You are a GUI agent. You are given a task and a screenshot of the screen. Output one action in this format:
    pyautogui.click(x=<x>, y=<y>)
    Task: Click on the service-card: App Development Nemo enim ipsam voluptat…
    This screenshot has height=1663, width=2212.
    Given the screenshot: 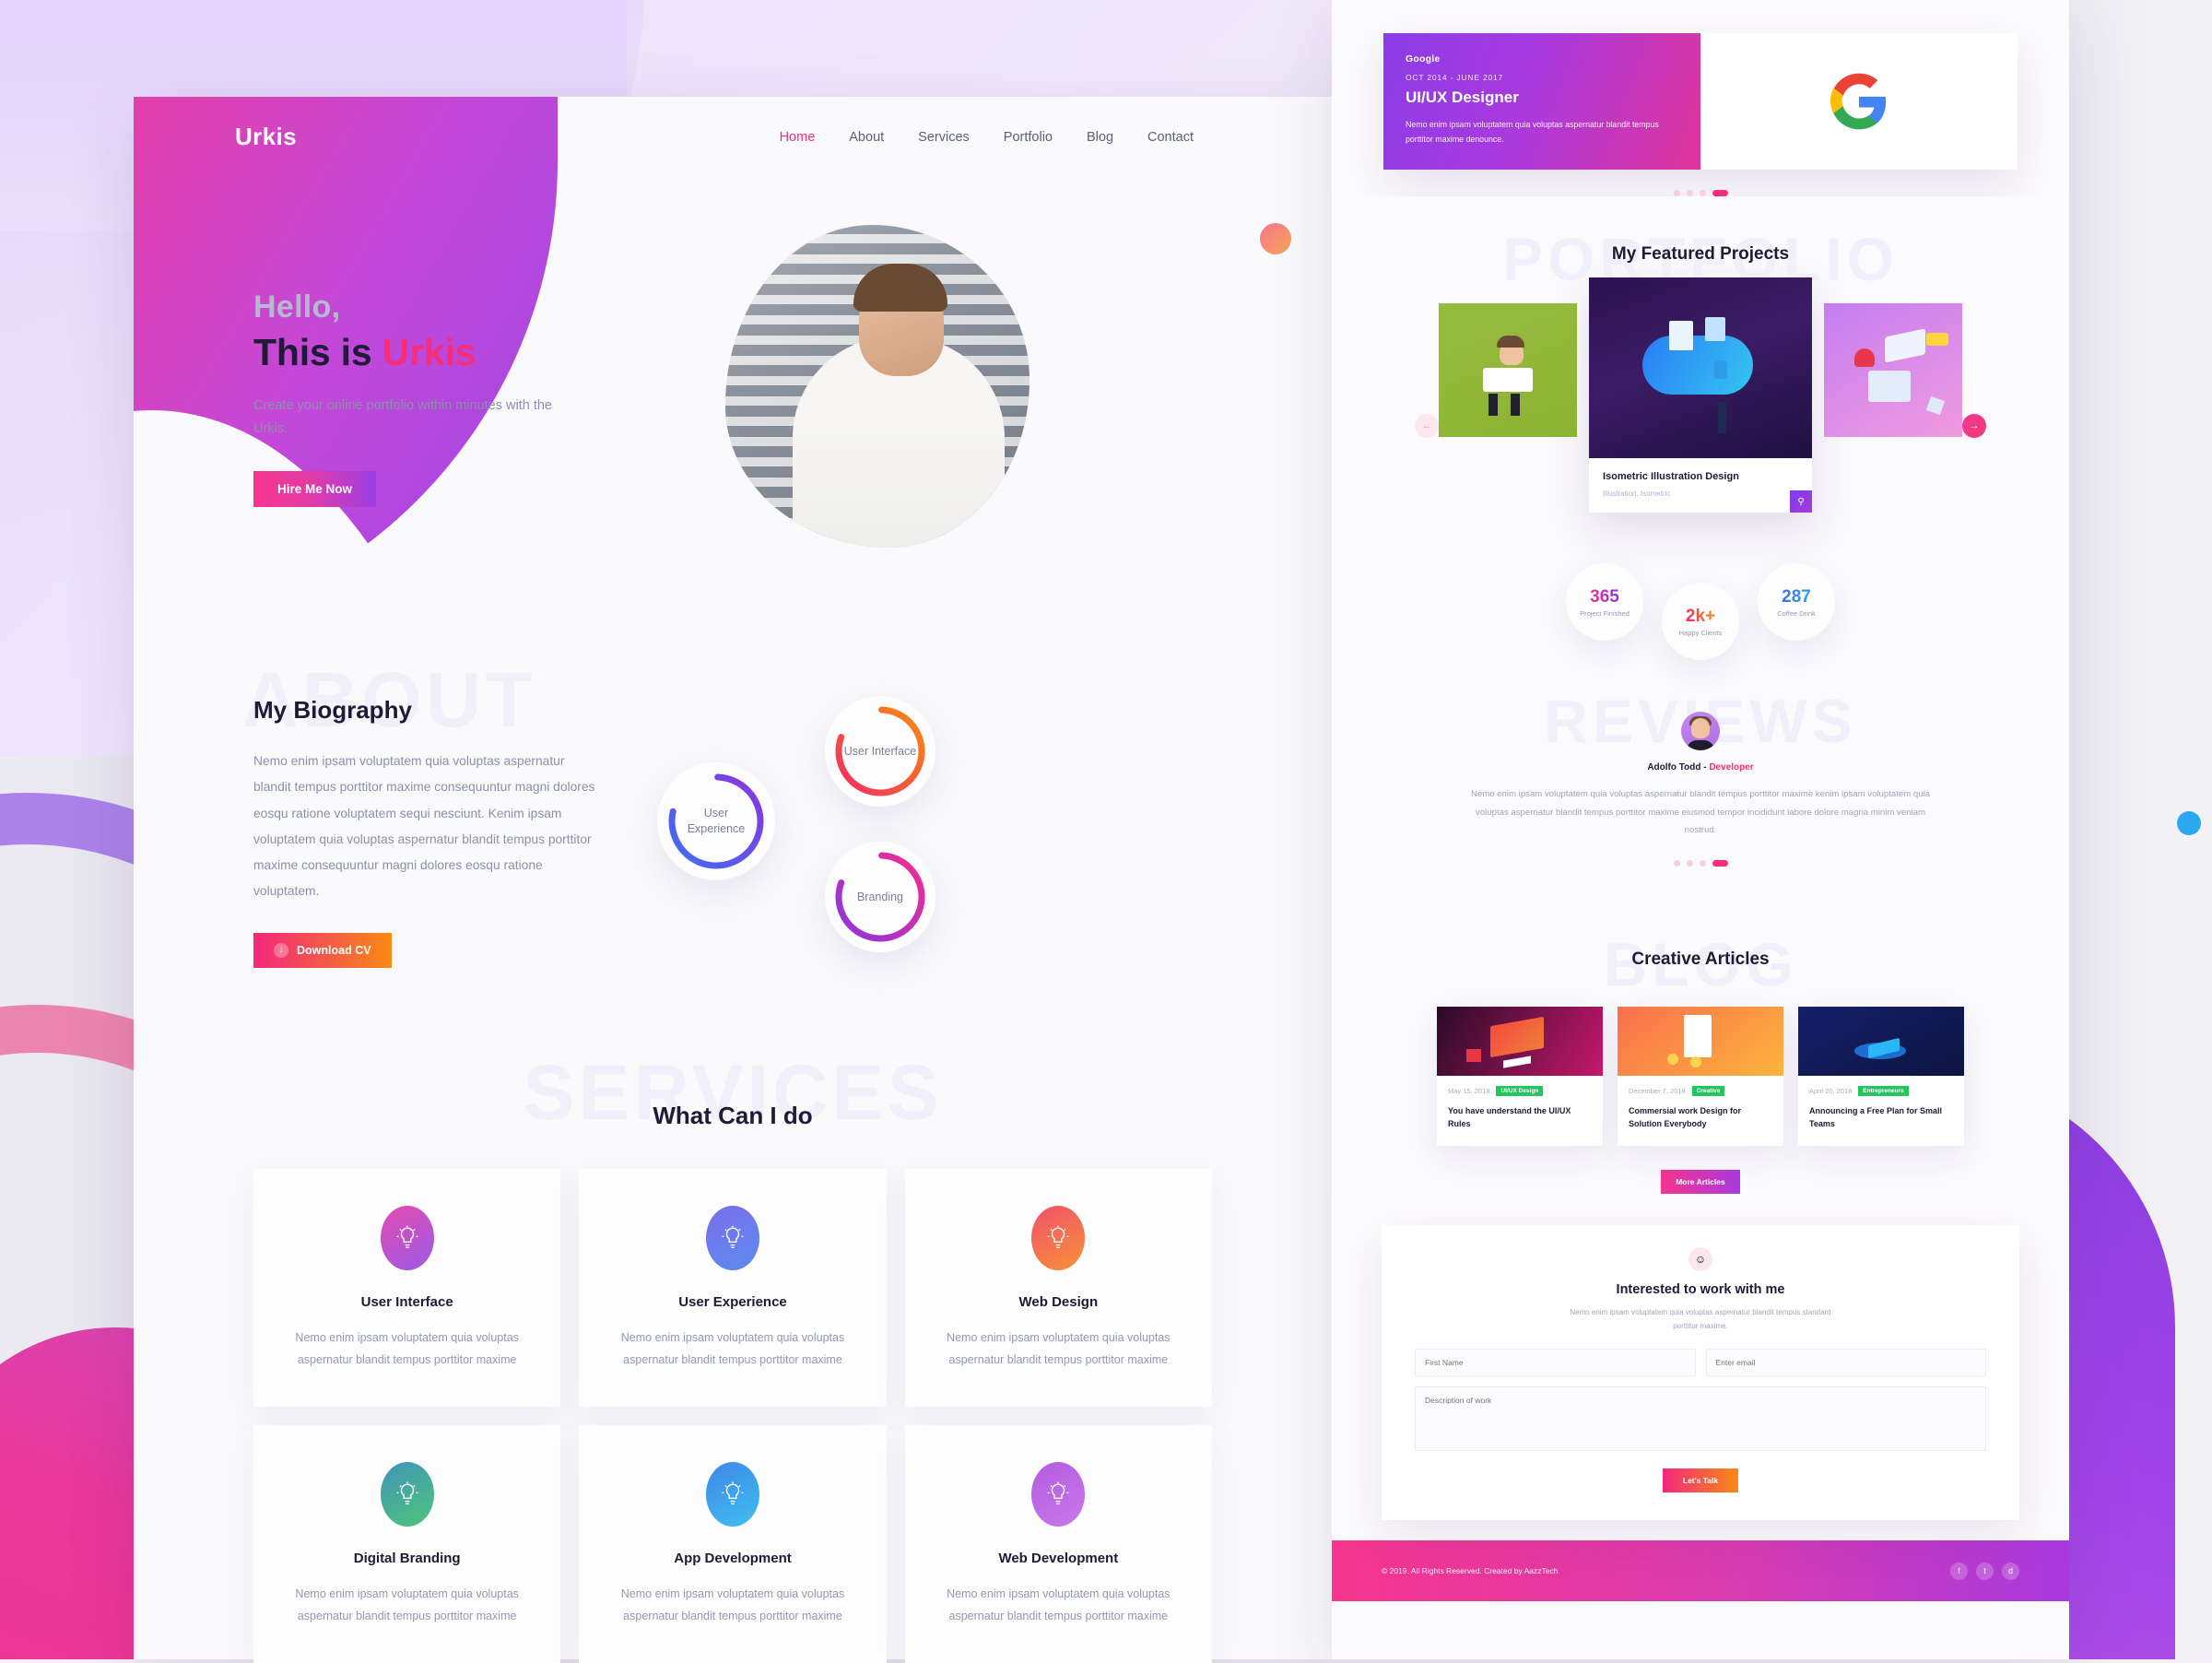 What is the action you would take?
    pyautogui.click(x=733, y=1543)
    